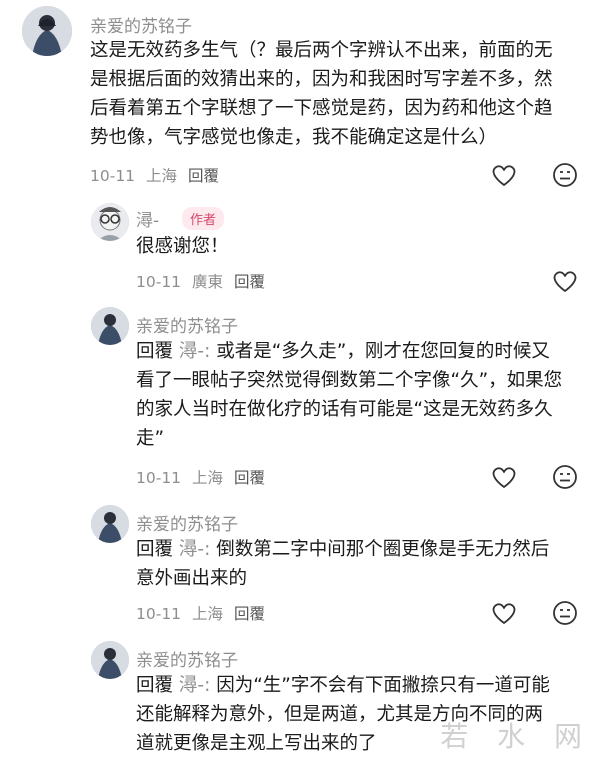 The image size is (600, 761). I want to click on comment-line: 后看着第五个字联想了一下感觉是药，因为药和他这个趋, so click(321, 108).